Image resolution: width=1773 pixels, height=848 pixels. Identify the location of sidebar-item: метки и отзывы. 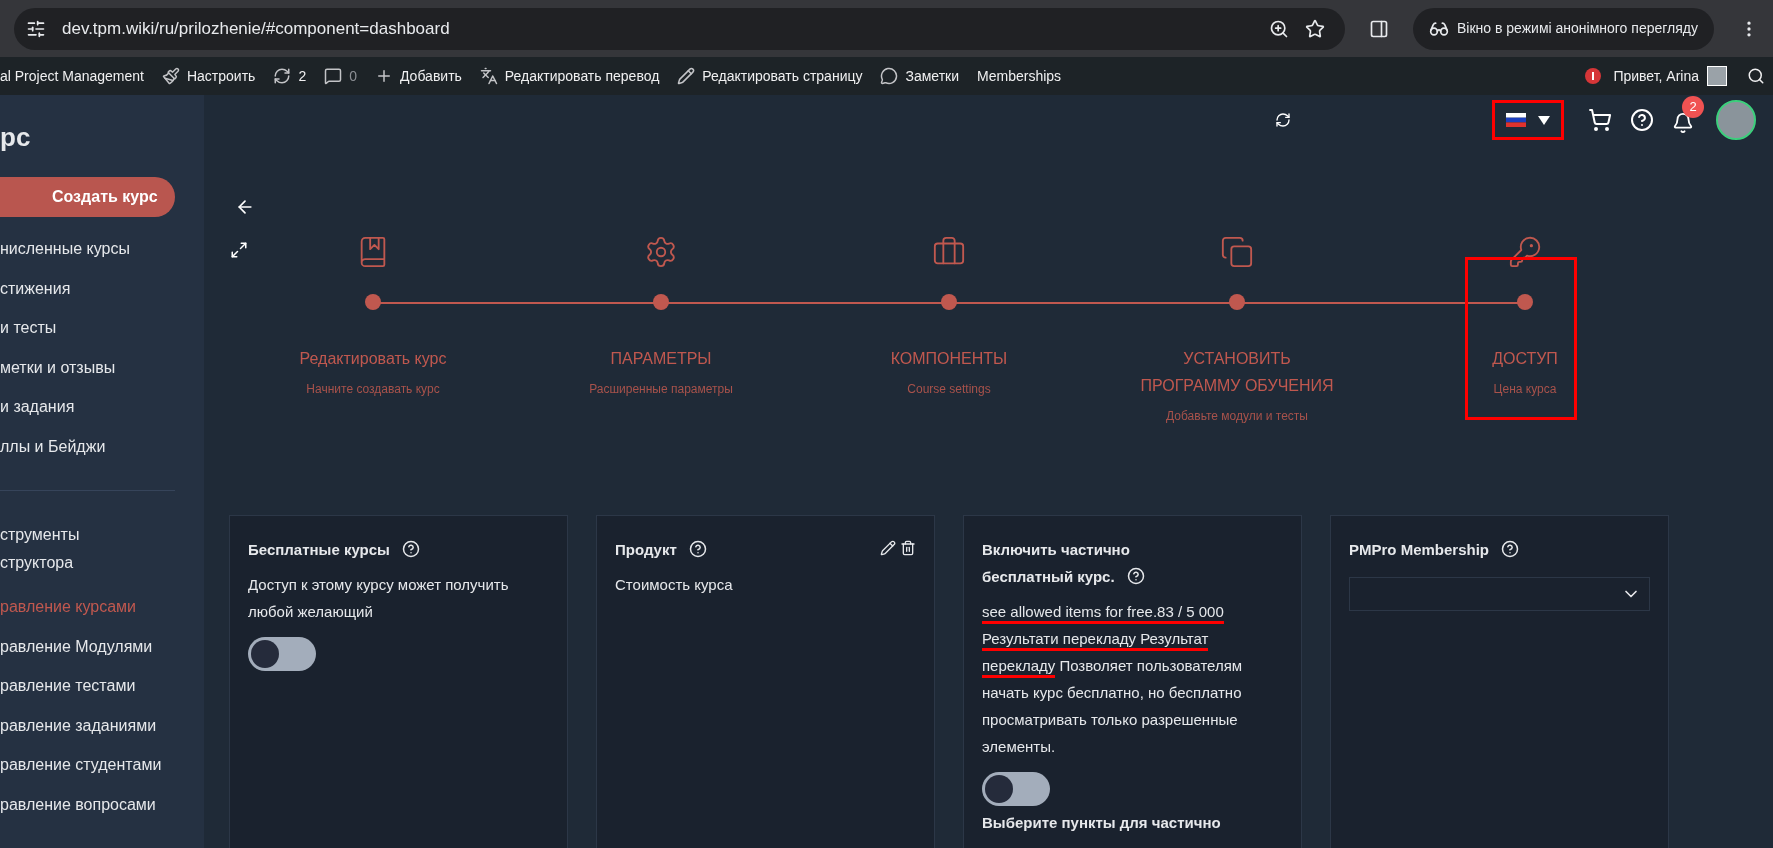
(102, 375).